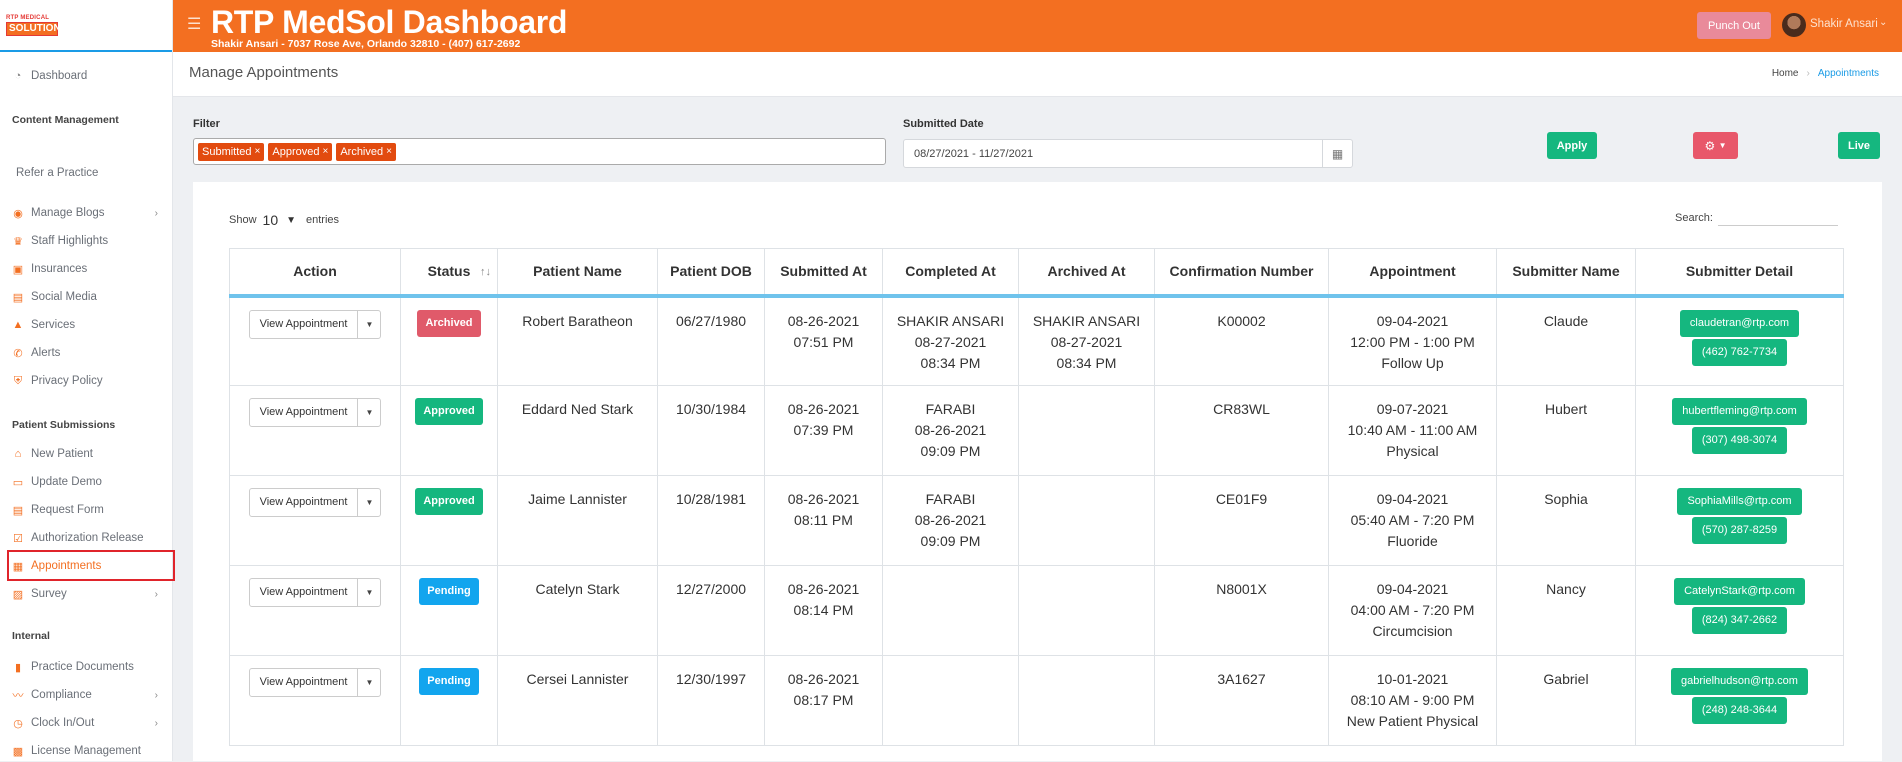 The width and height of the screenshot is (1902, 762). I want to click on sidebar-item-authorization-release: ☑ Authorization Release, so click(86, 538).